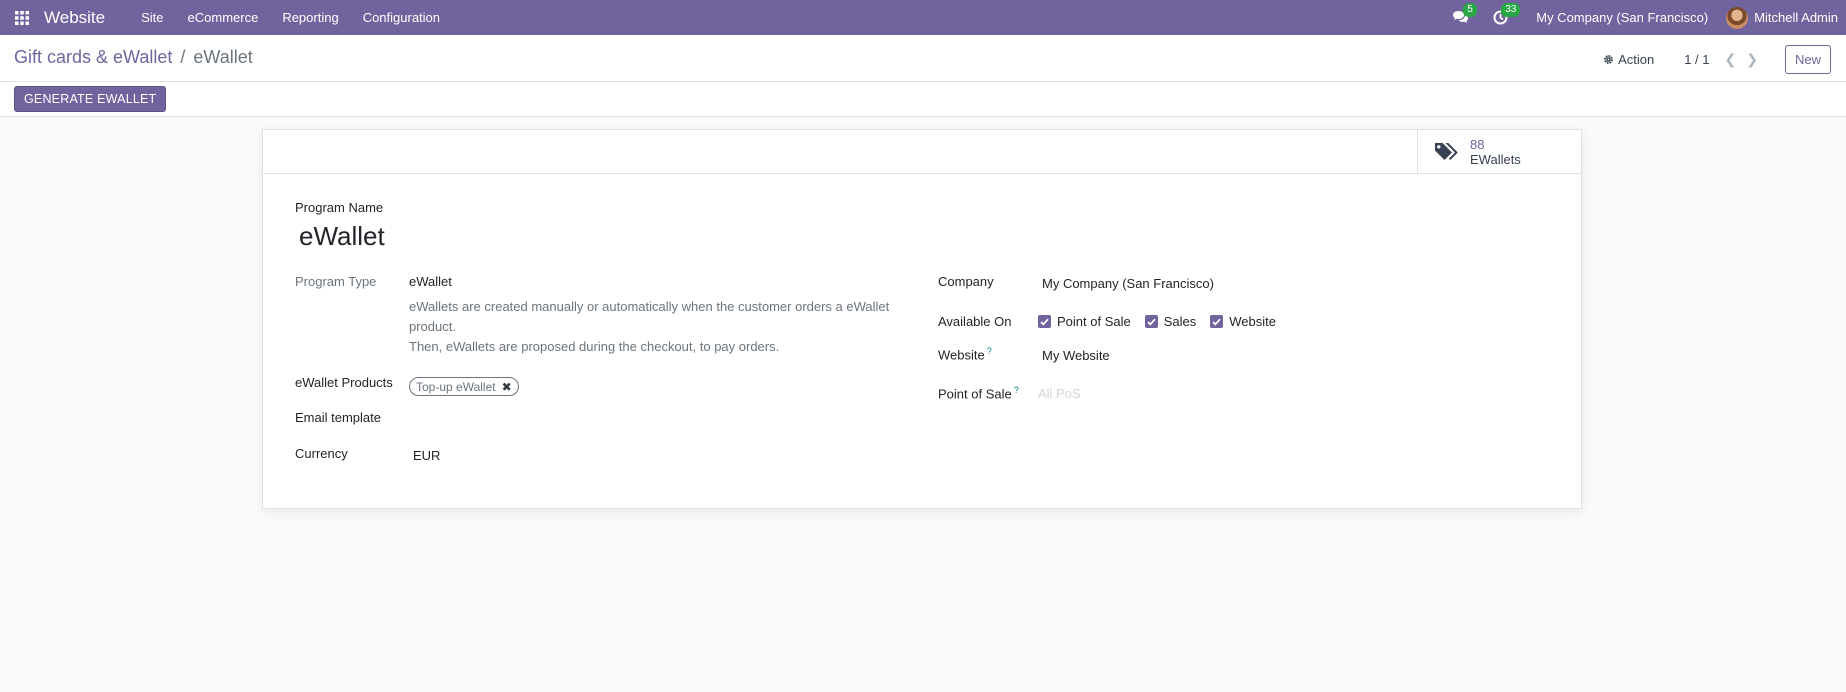 The image size is (1846, 692). What do you see at coordinates (430, 281) in the screenshot?
I see `program-type-field: eWallet` at bounding box center [430, 281].